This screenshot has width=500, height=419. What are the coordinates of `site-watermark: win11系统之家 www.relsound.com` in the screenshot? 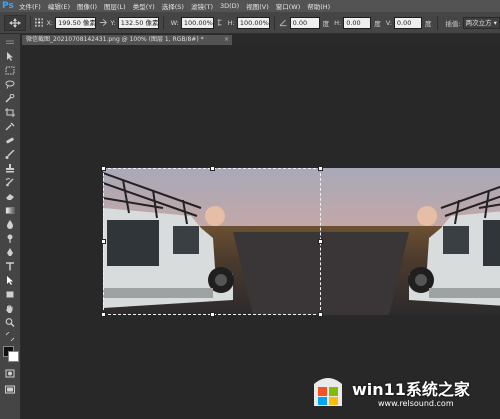 It's located at (401, 392).